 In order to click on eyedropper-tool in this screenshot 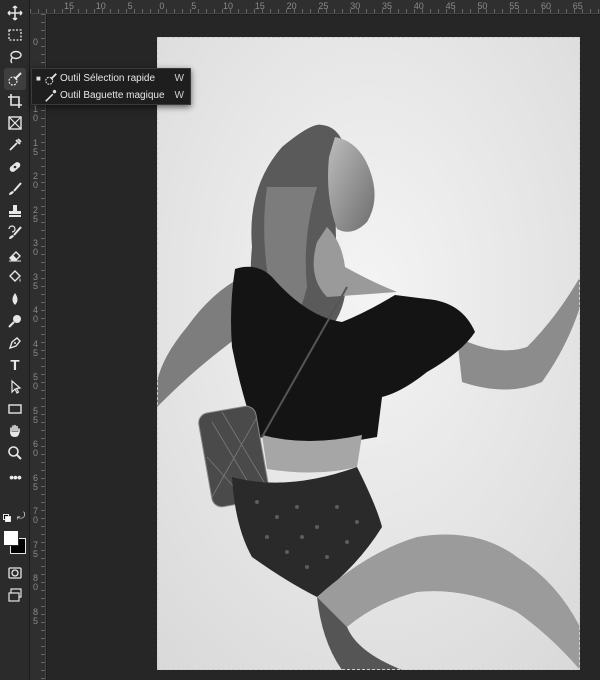, I will do `click(15, 145)`.